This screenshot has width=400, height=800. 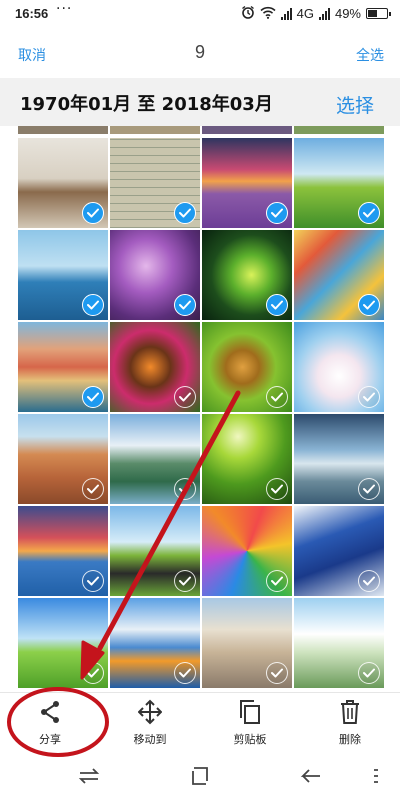 What do you see at coordinates (63, 551) in the screenshot?
I see `photo-thumbnail-sea-sunset` at bounding box center [63, 551].